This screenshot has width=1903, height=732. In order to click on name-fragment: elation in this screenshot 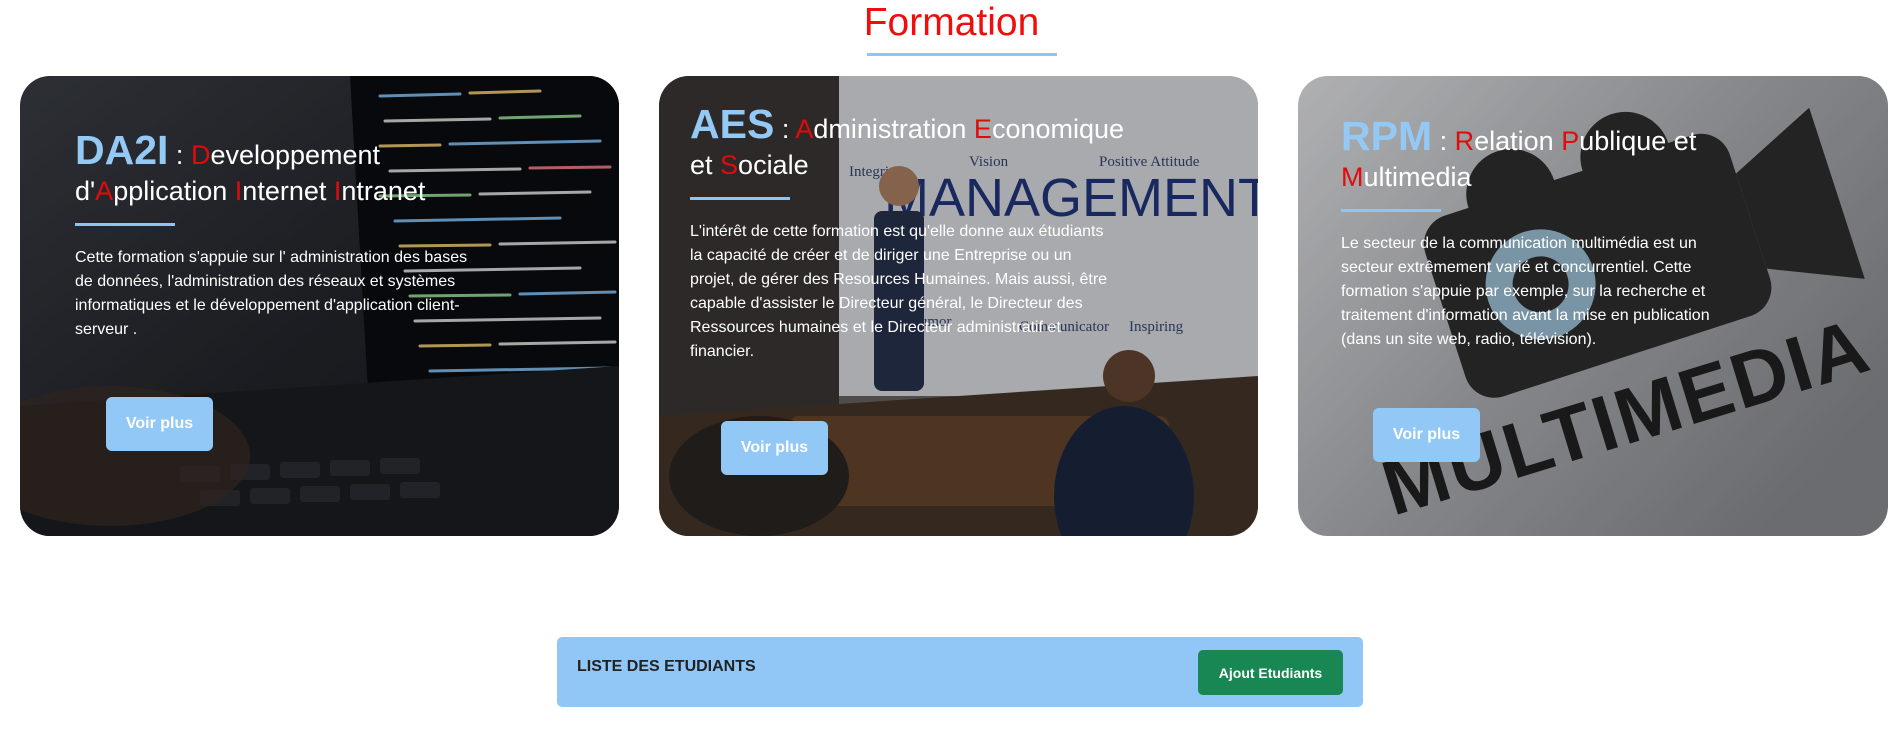, I will do `click(1518, 141)`.